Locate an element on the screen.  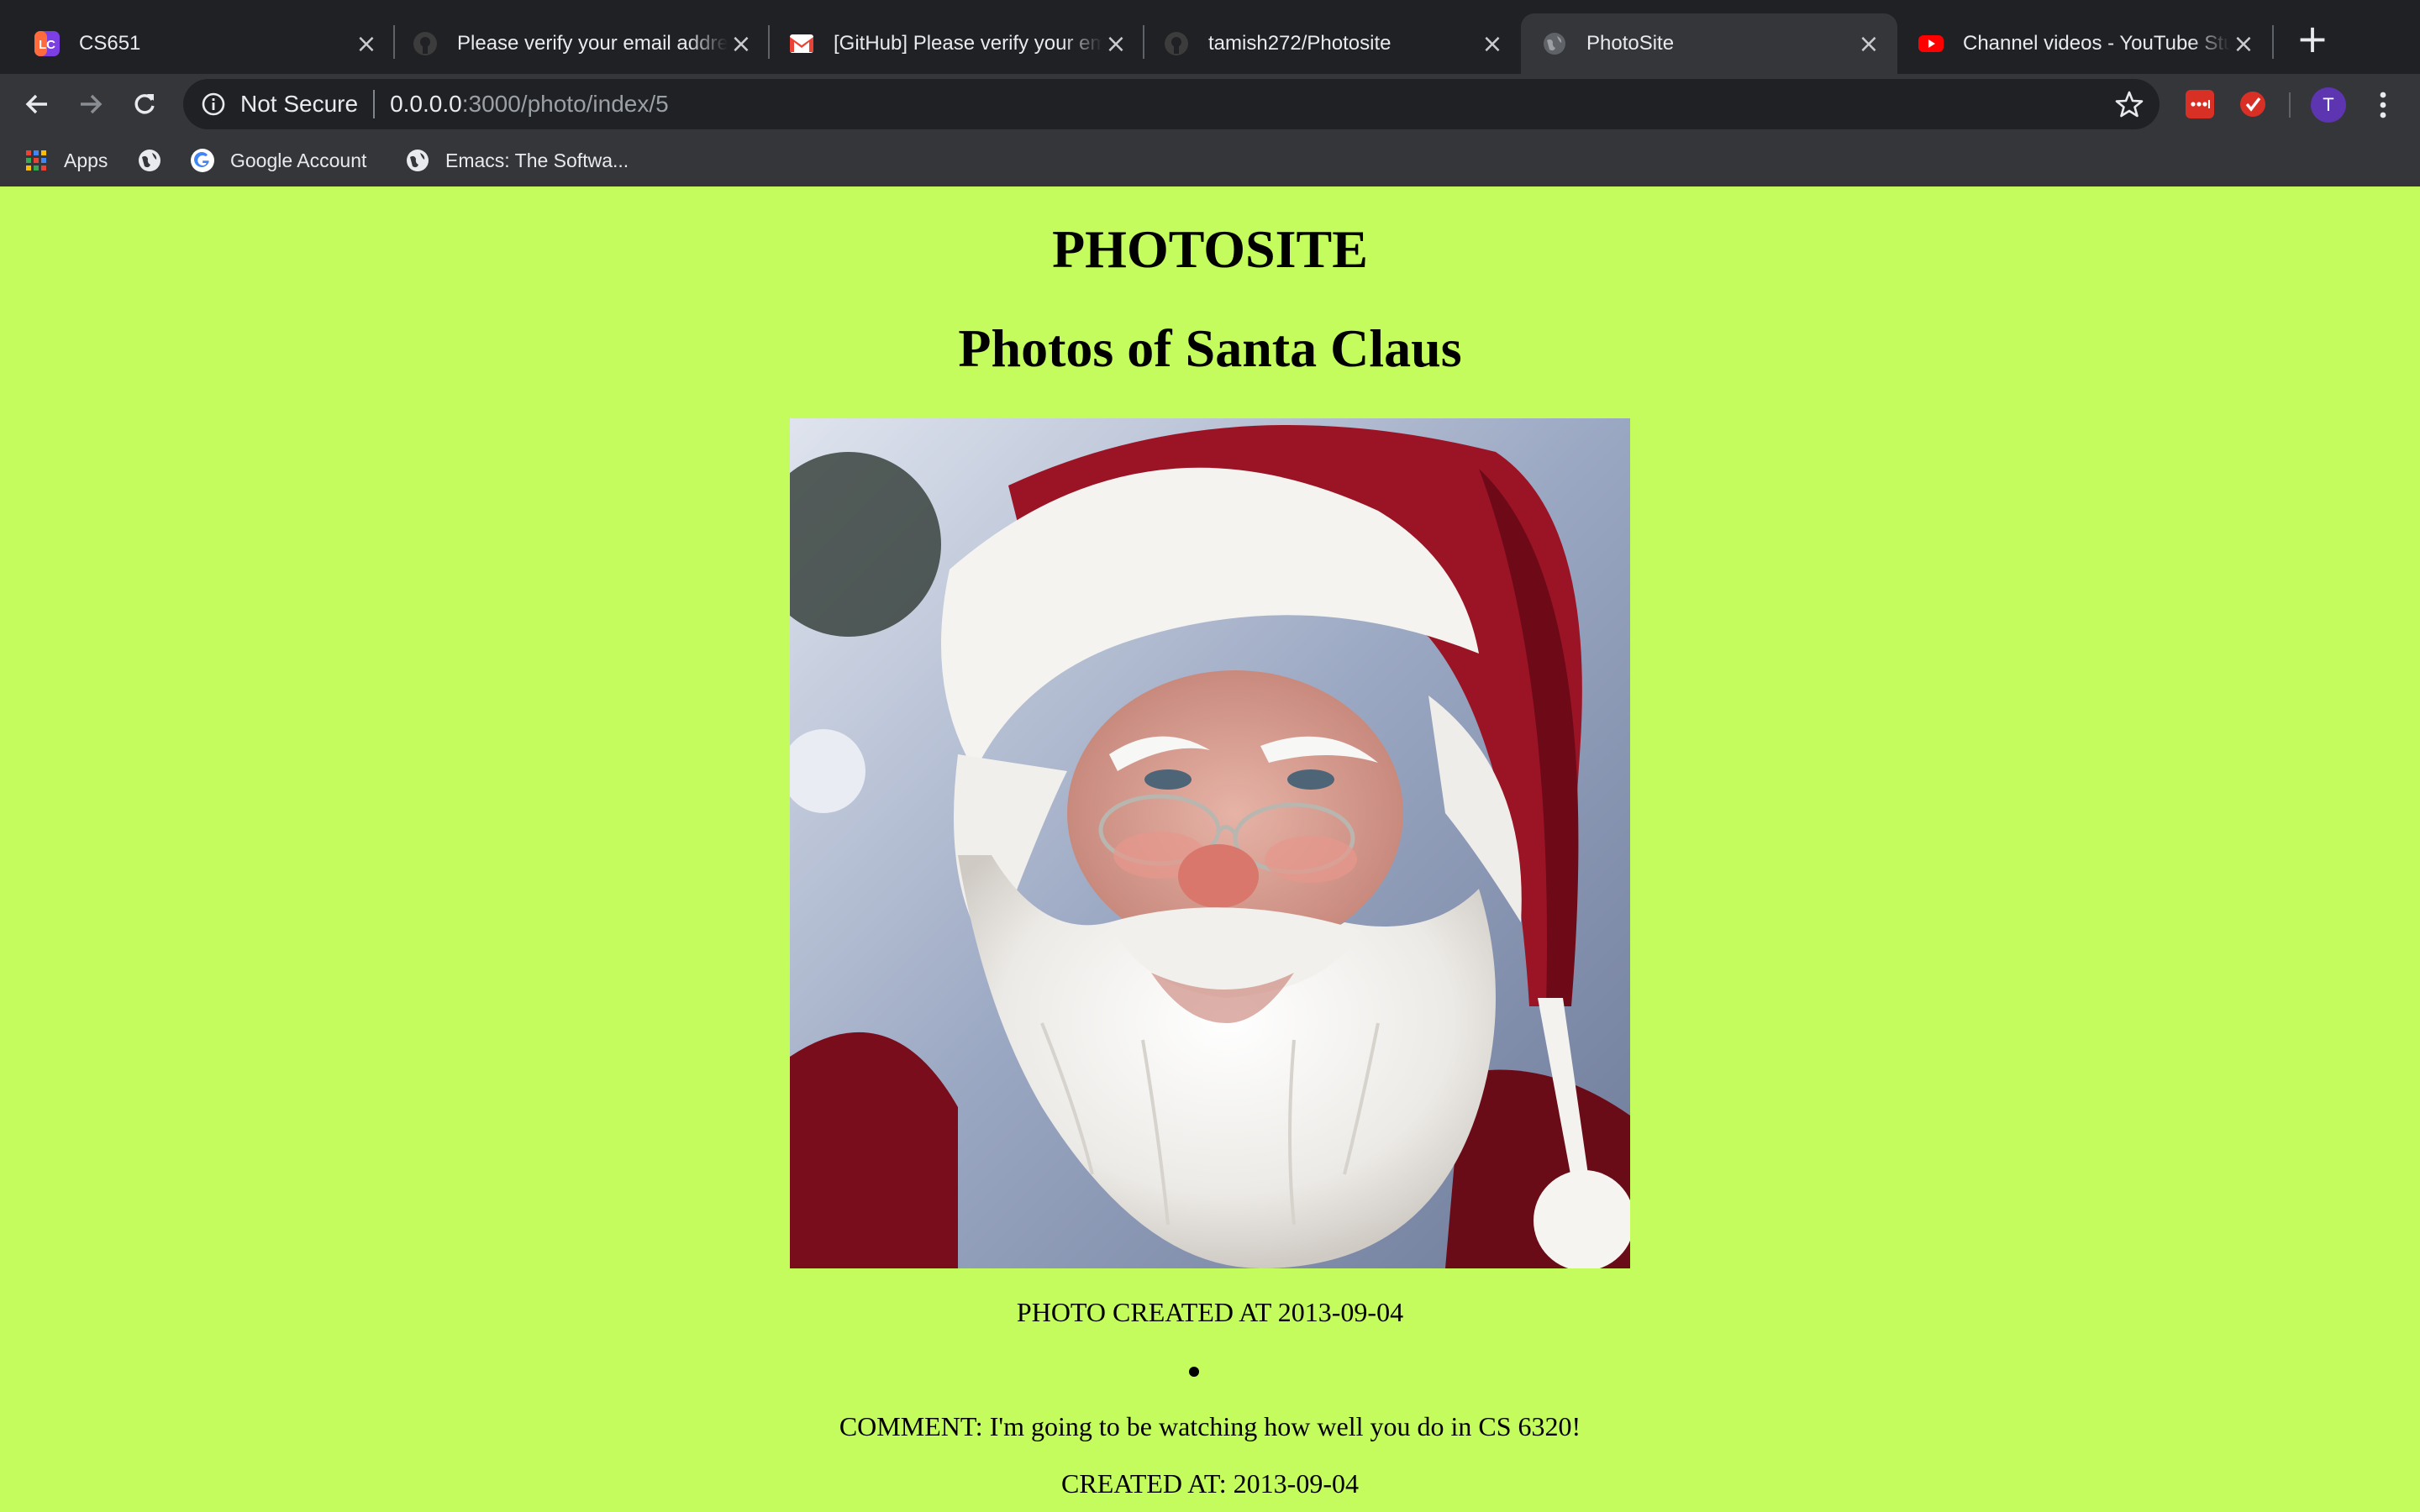
tab-photosite: PhotoSite × is located at coordinates (1709, 43).